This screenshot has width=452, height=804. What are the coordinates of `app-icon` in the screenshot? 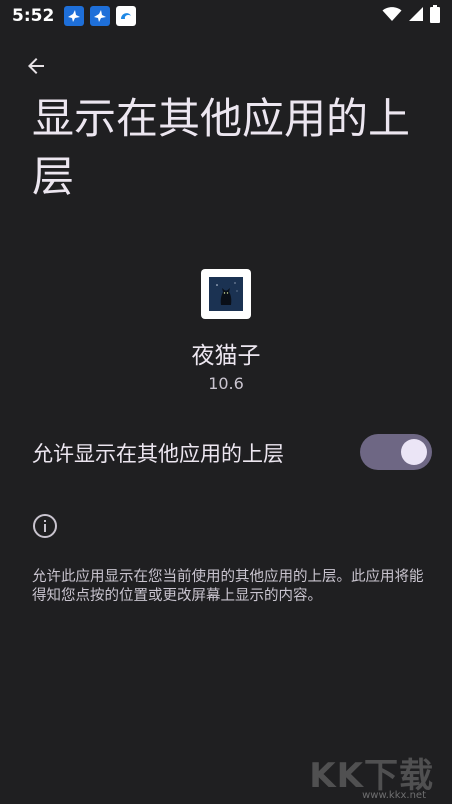 It's located at (226, 294).